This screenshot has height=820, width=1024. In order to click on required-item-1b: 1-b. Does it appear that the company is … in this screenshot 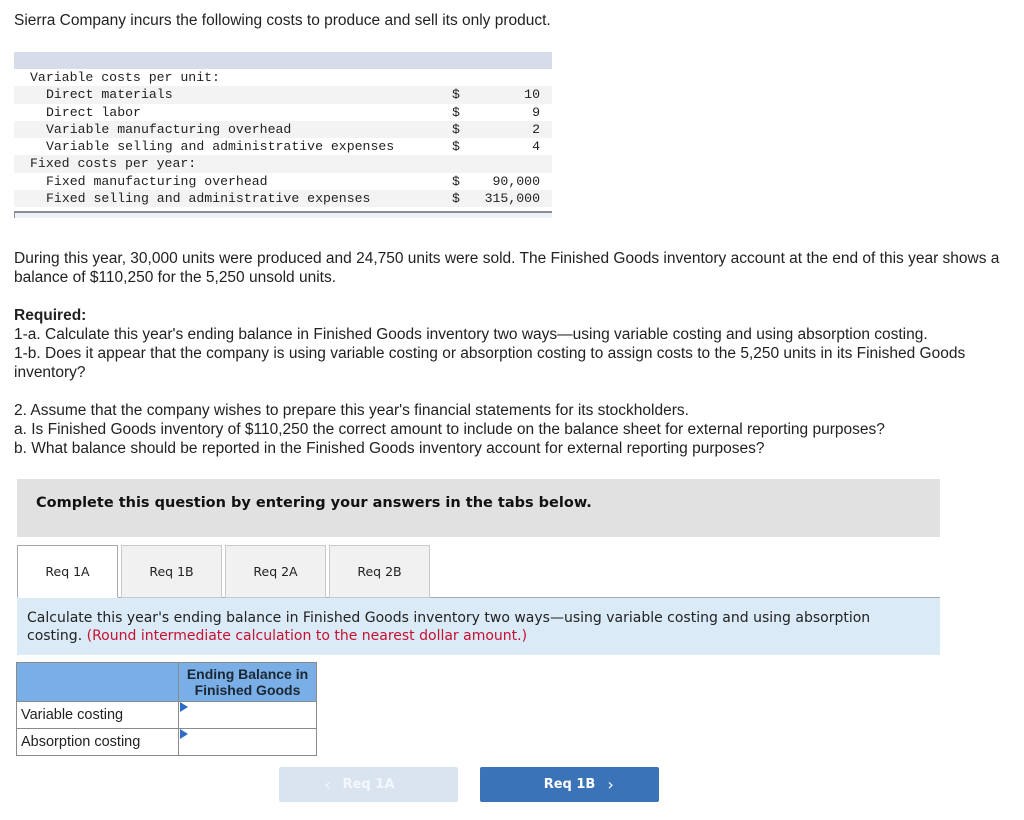, I will do `click(490, 363)`.